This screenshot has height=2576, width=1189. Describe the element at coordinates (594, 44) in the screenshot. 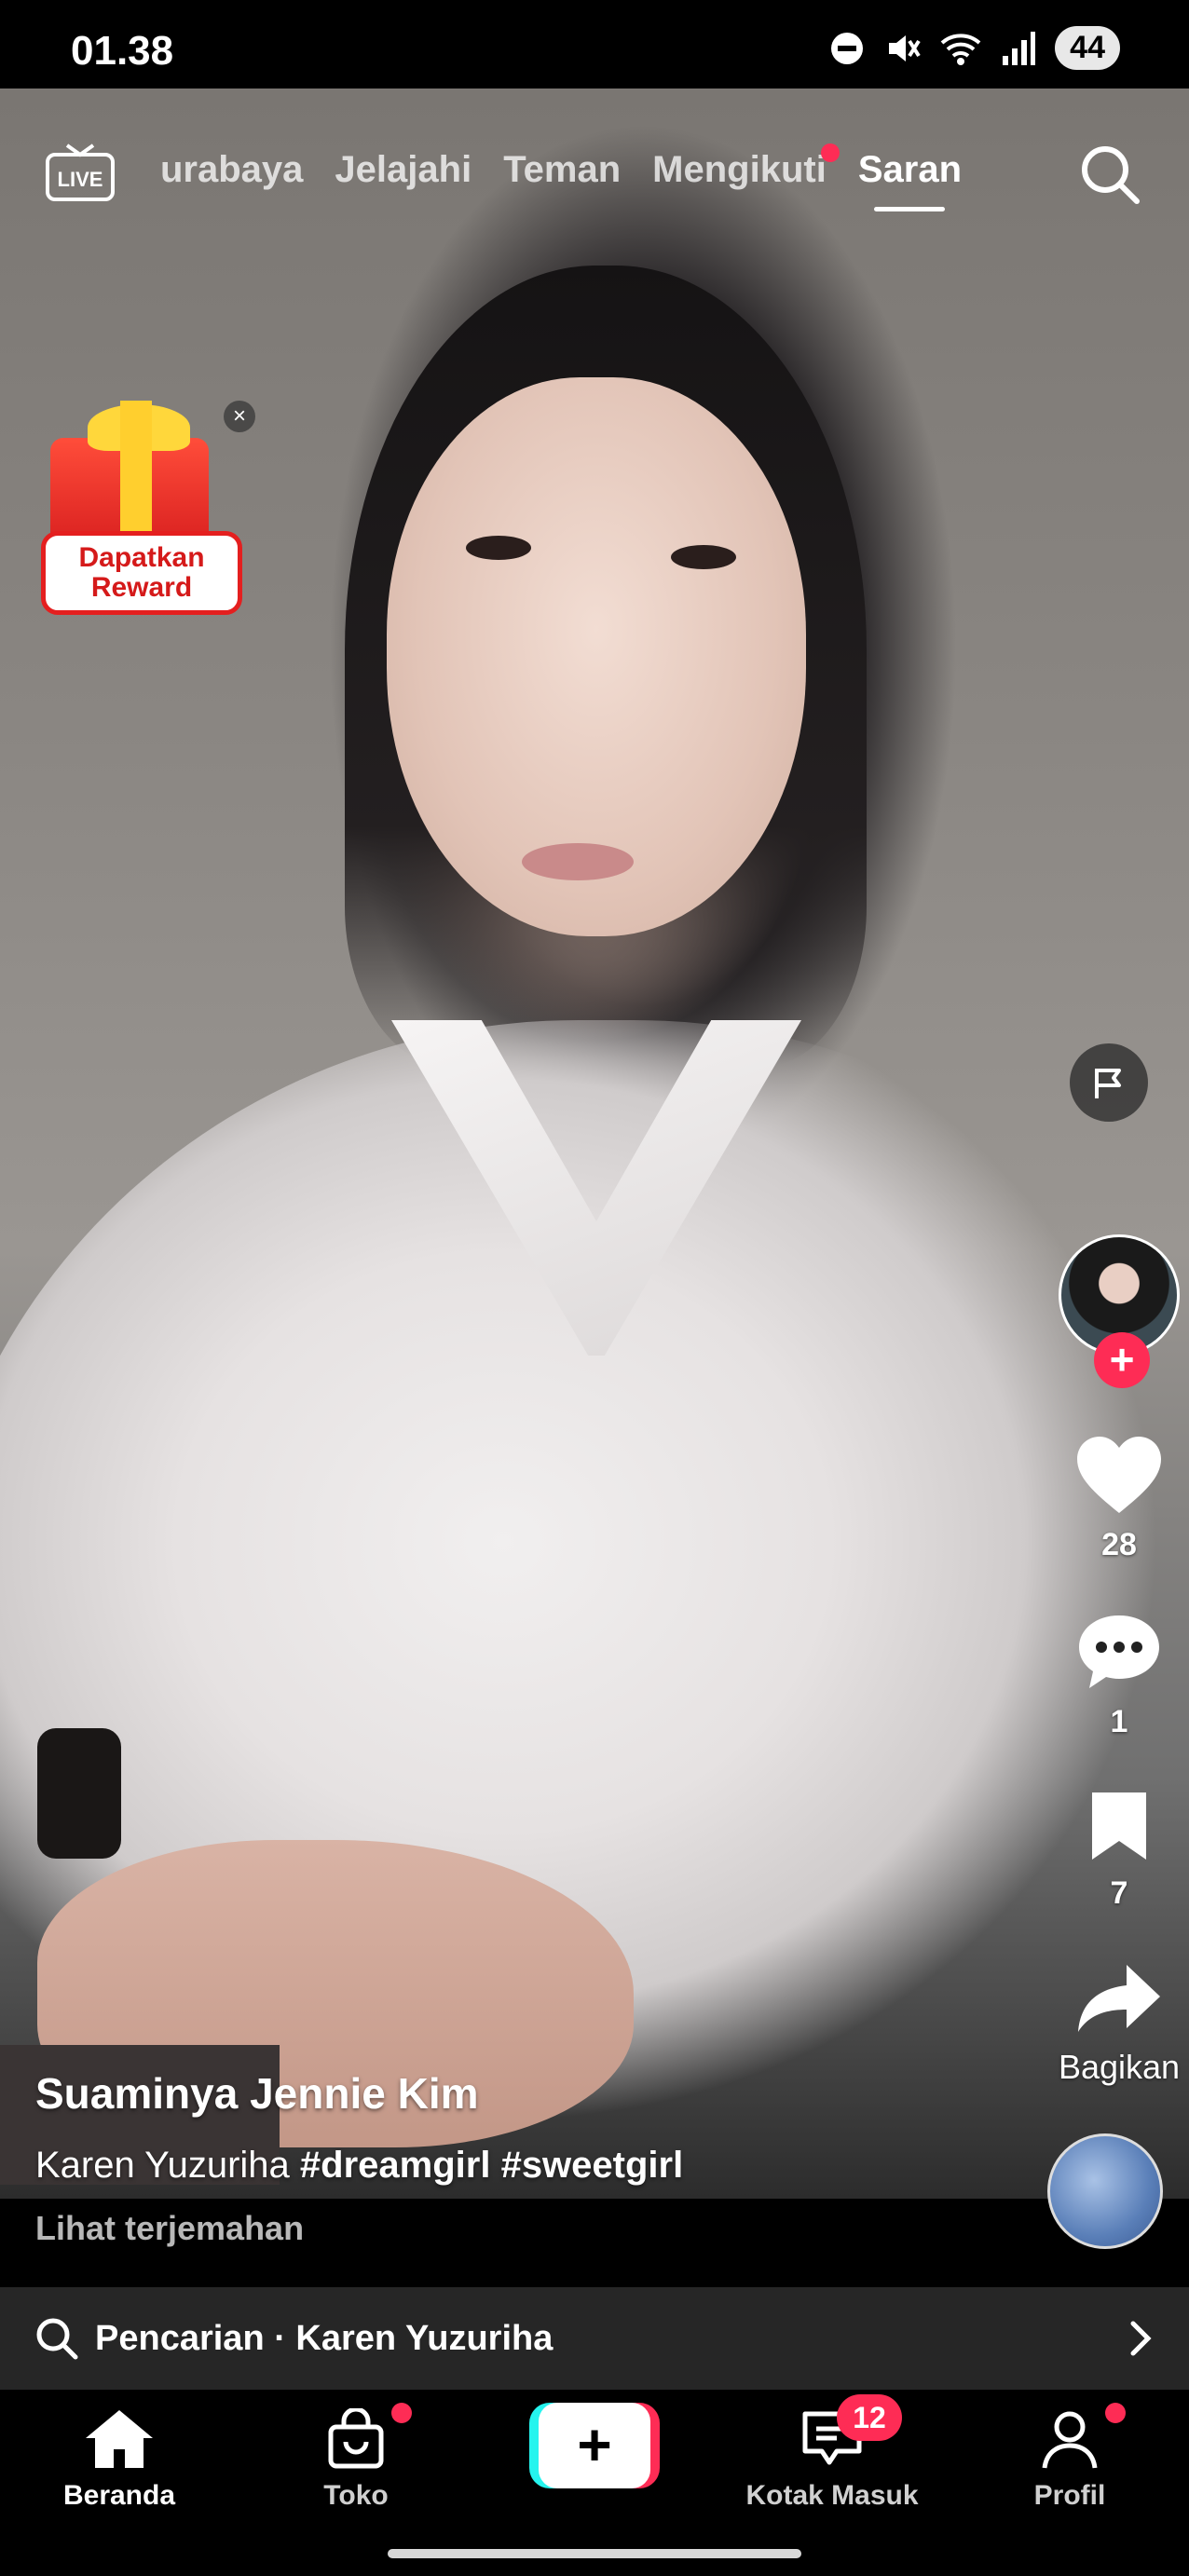

I see `status-bar: 01.38 44` at that location.